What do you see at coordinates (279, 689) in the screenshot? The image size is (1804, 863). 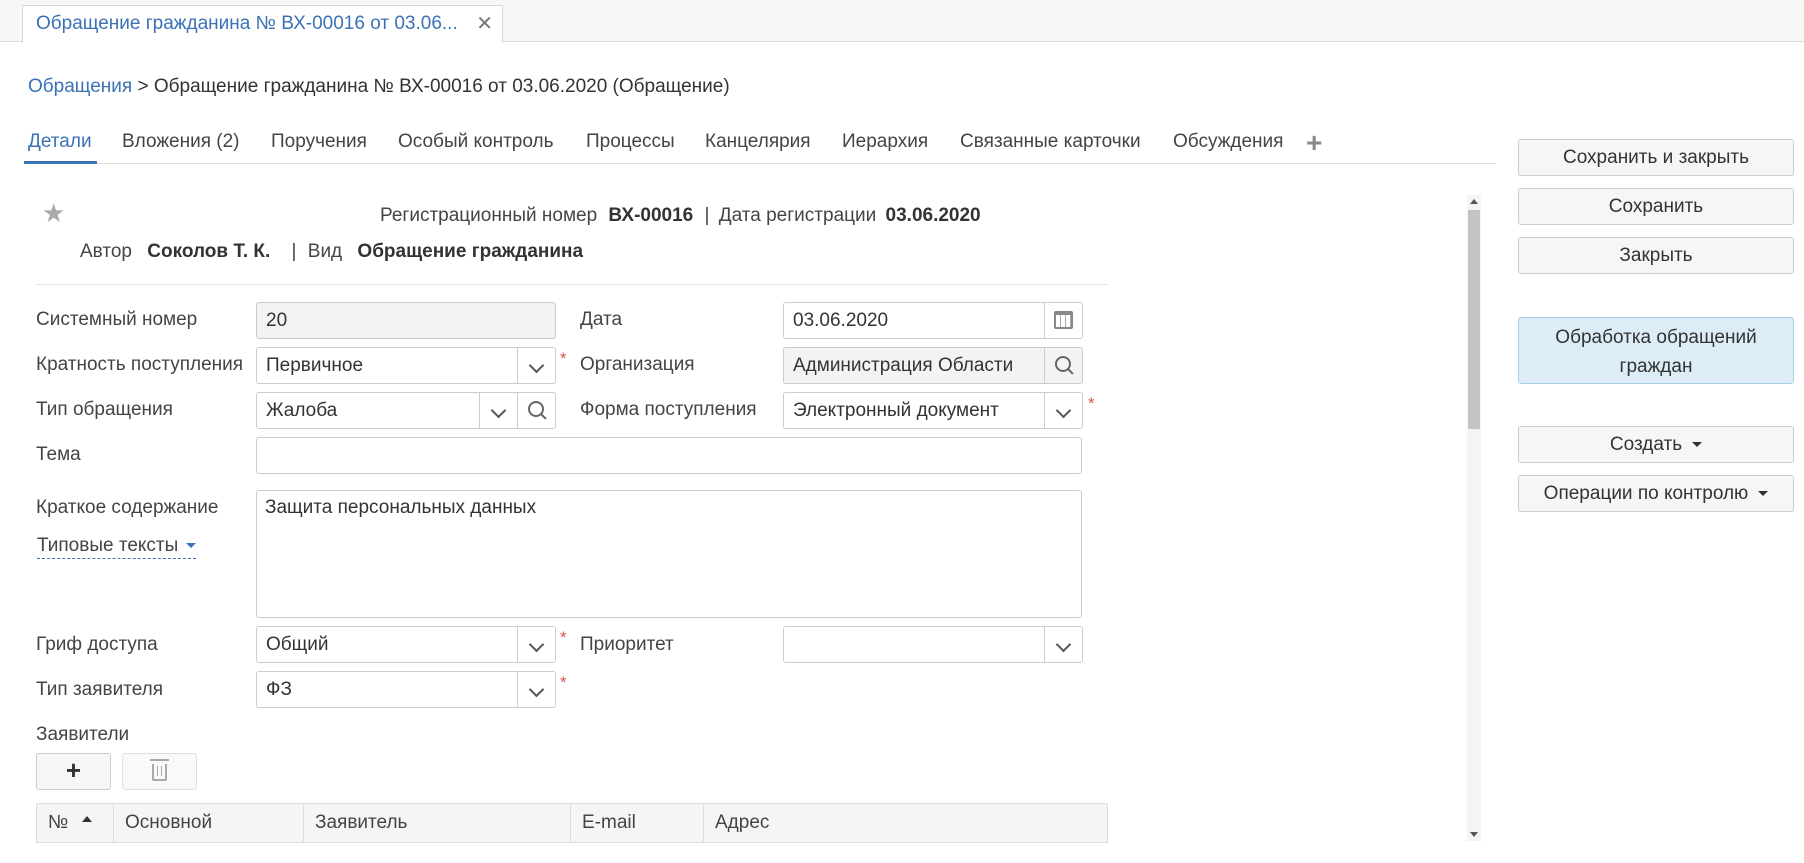 I see `applicant-type-value: ФЗ` at bounding box center [279, 689].